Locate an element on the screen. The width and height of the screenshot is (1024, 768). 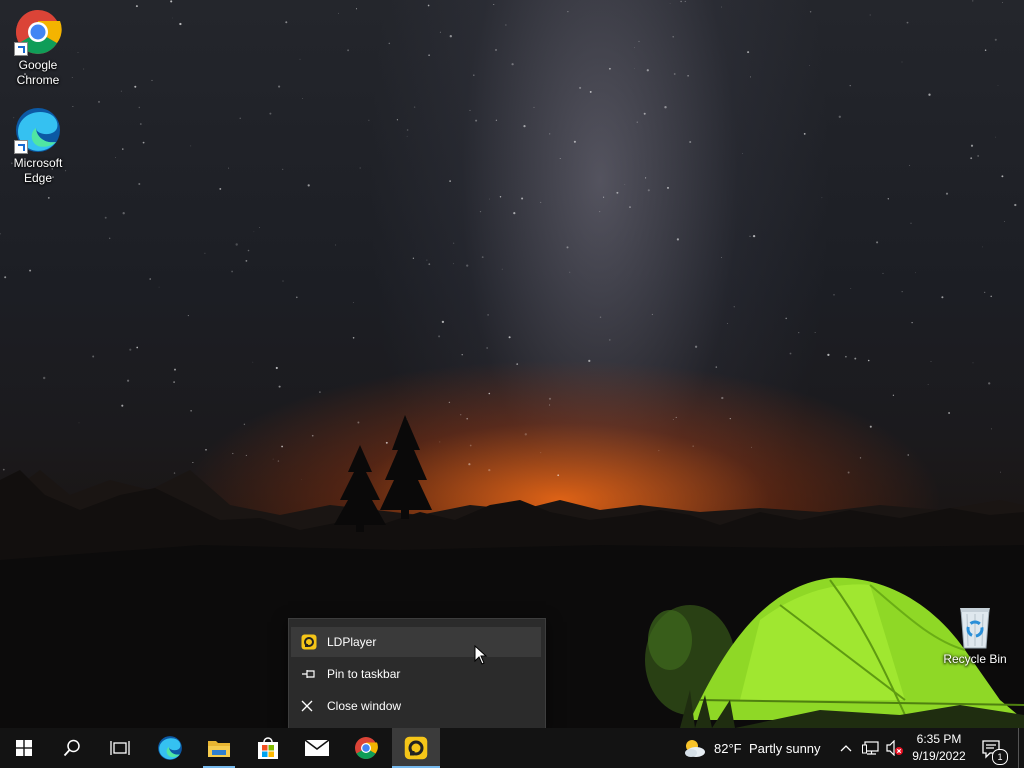
show-hidden-icons-button is located at coordinates (846, 748).